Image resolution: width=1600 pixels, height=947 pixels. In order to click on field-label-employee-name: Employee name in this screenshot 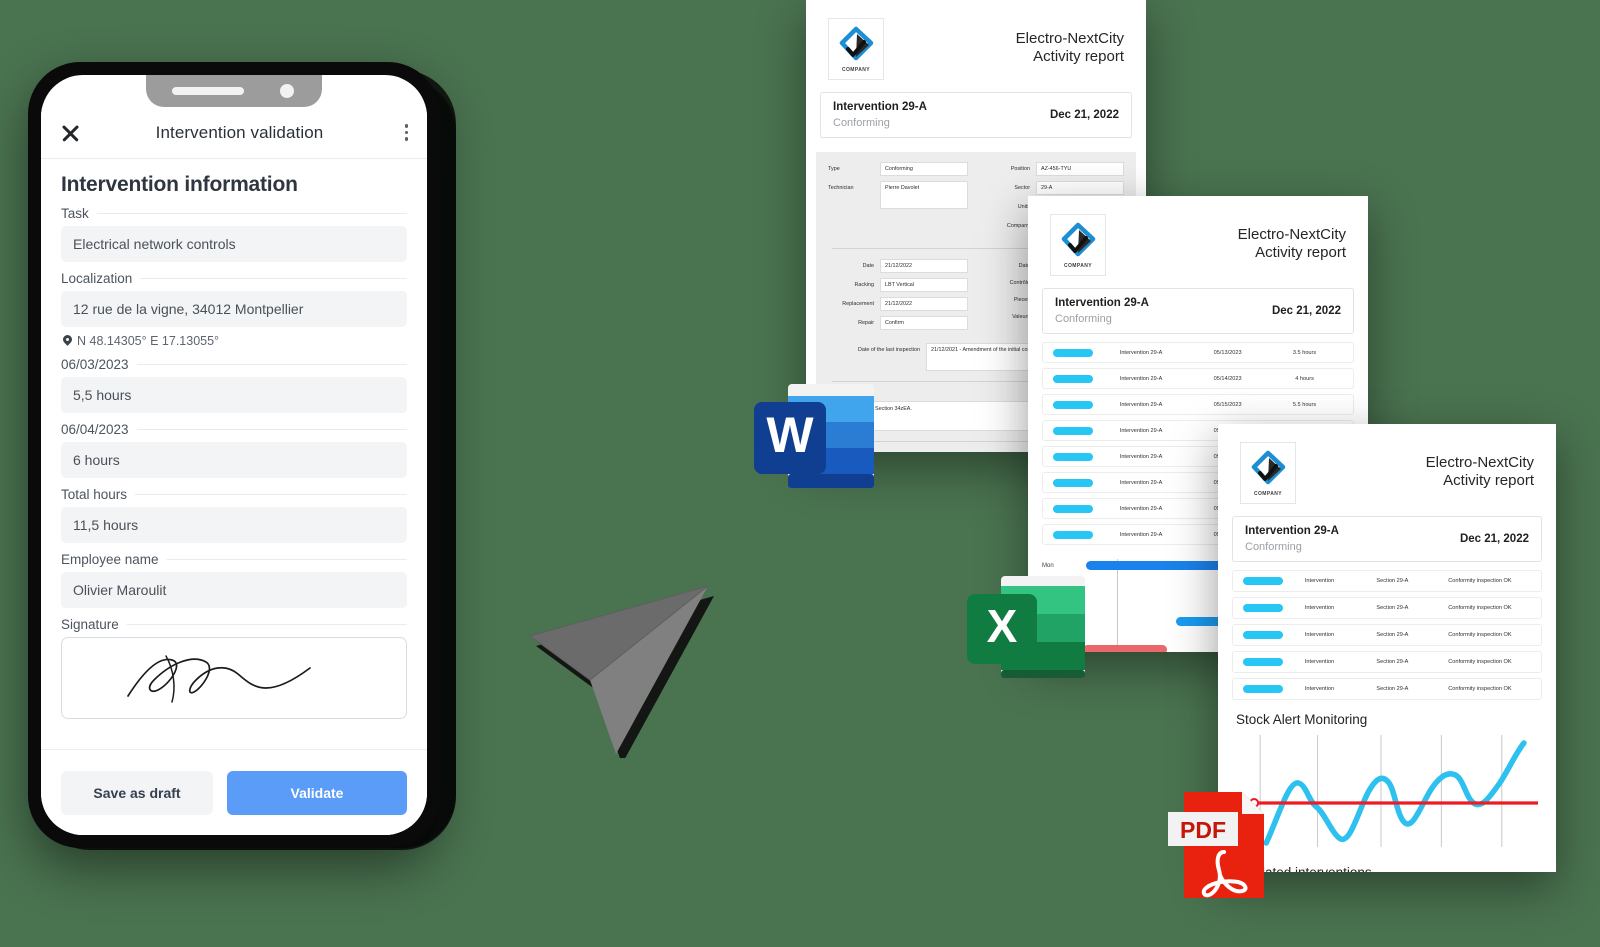, I will do `click(234, 559)`.